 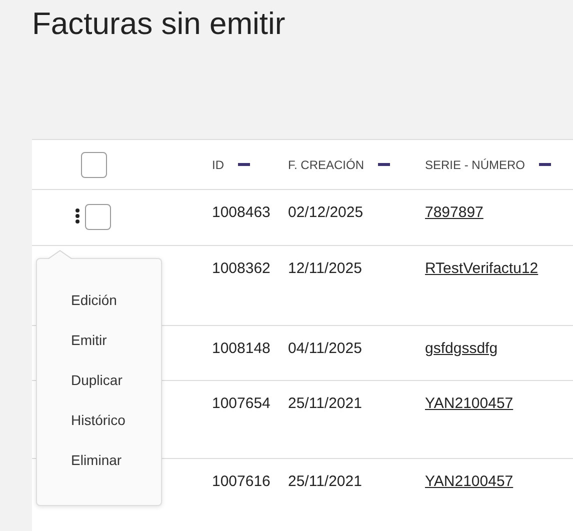 I want to click on table-cell: 04/11/2025, so click(x=325, y=348).